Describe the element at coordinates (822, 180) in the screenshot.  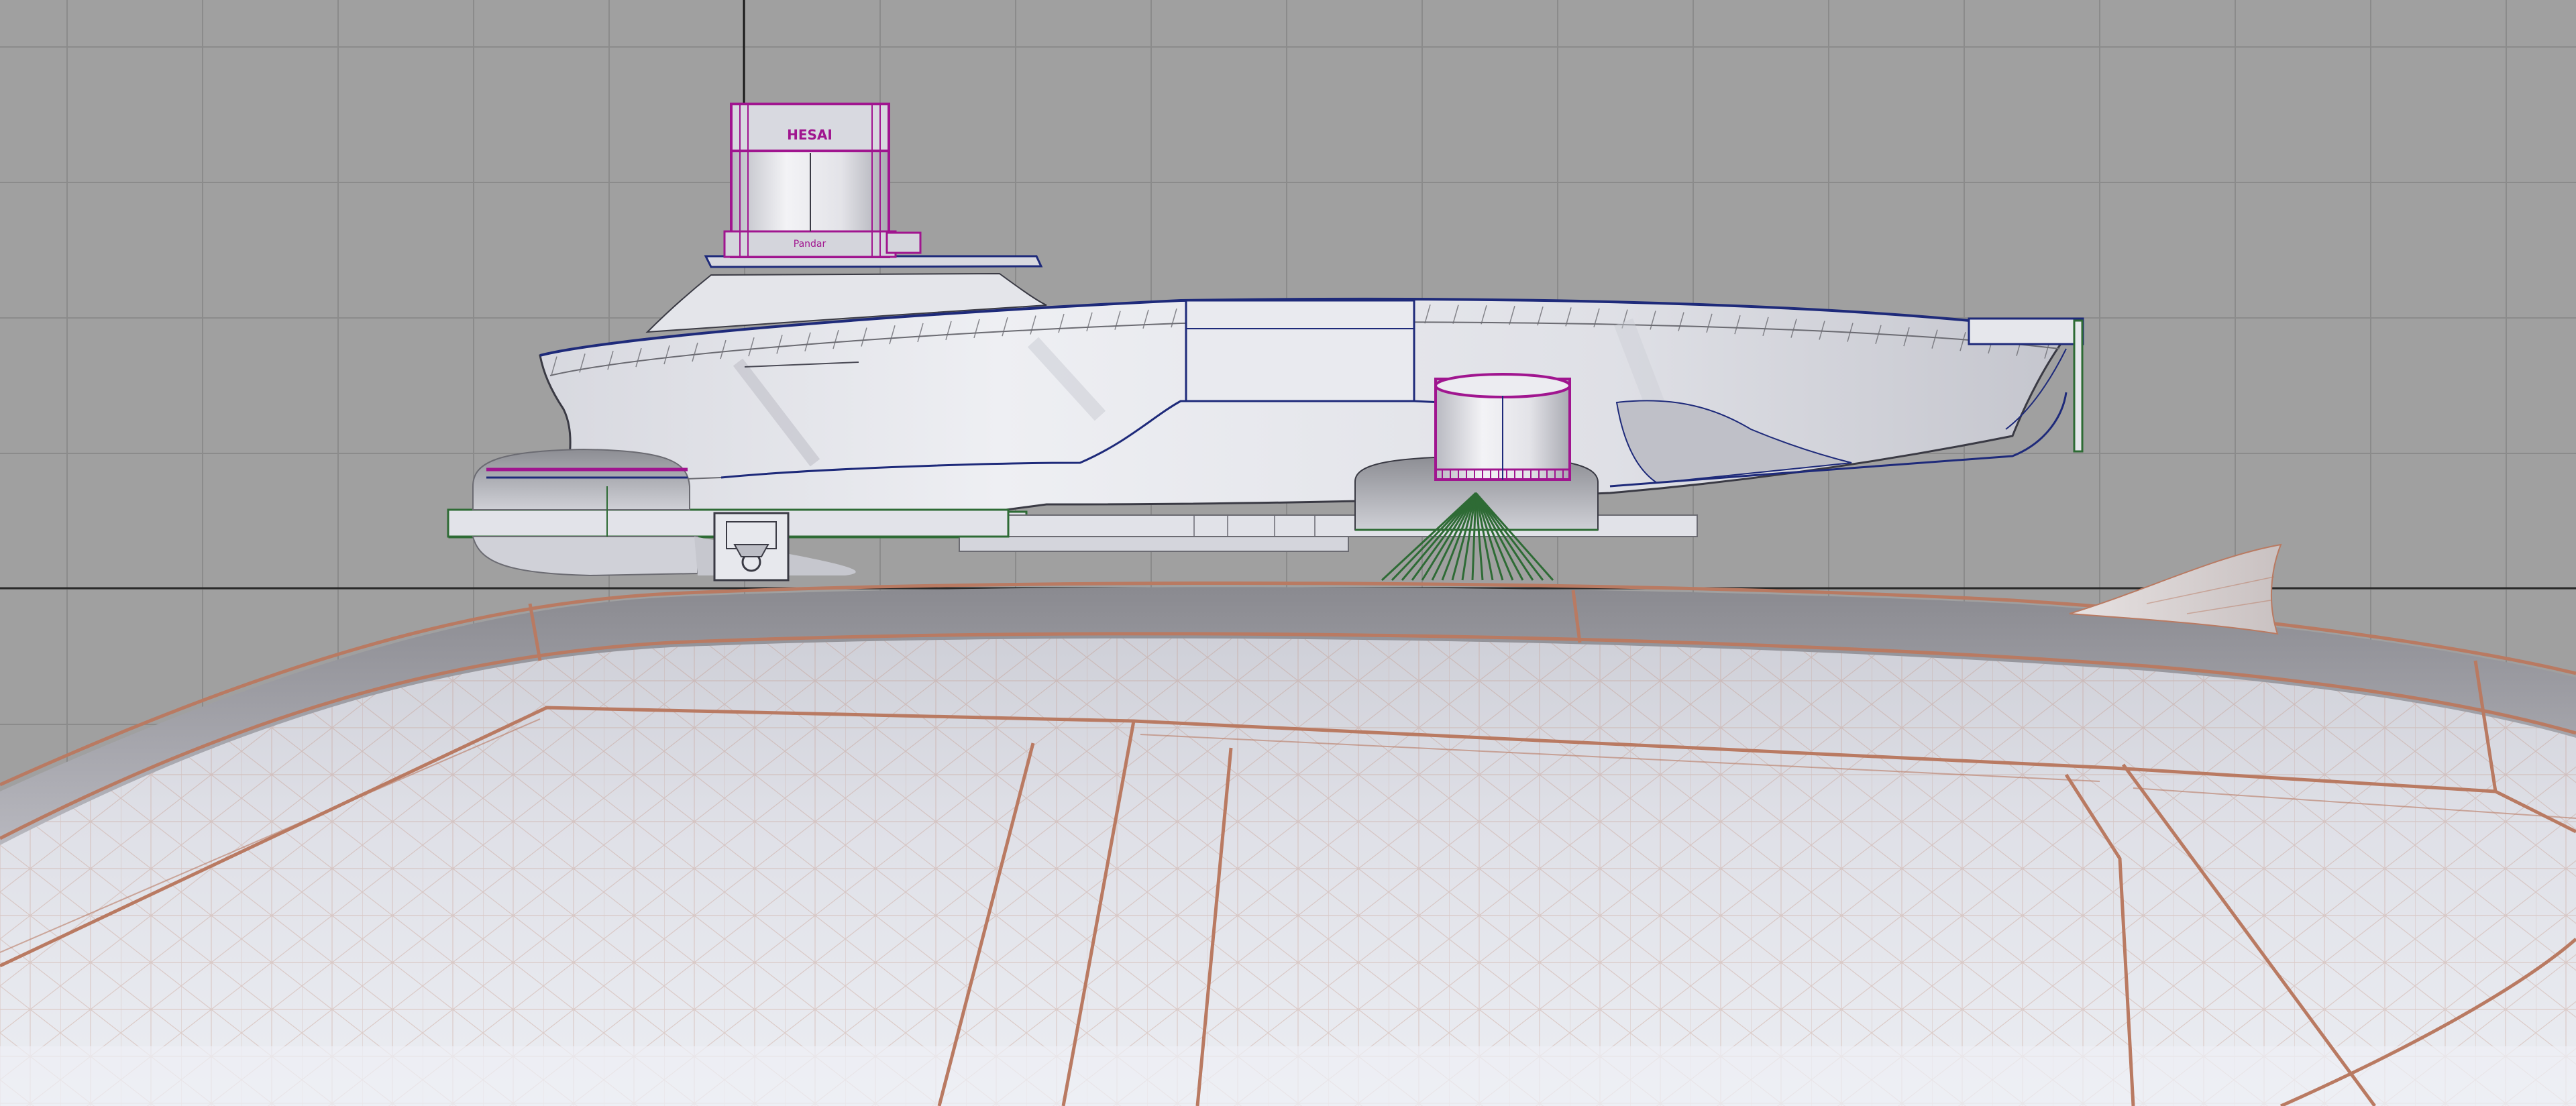
I see `lidar-sensor-icon: HESAI Pandar` at that location.